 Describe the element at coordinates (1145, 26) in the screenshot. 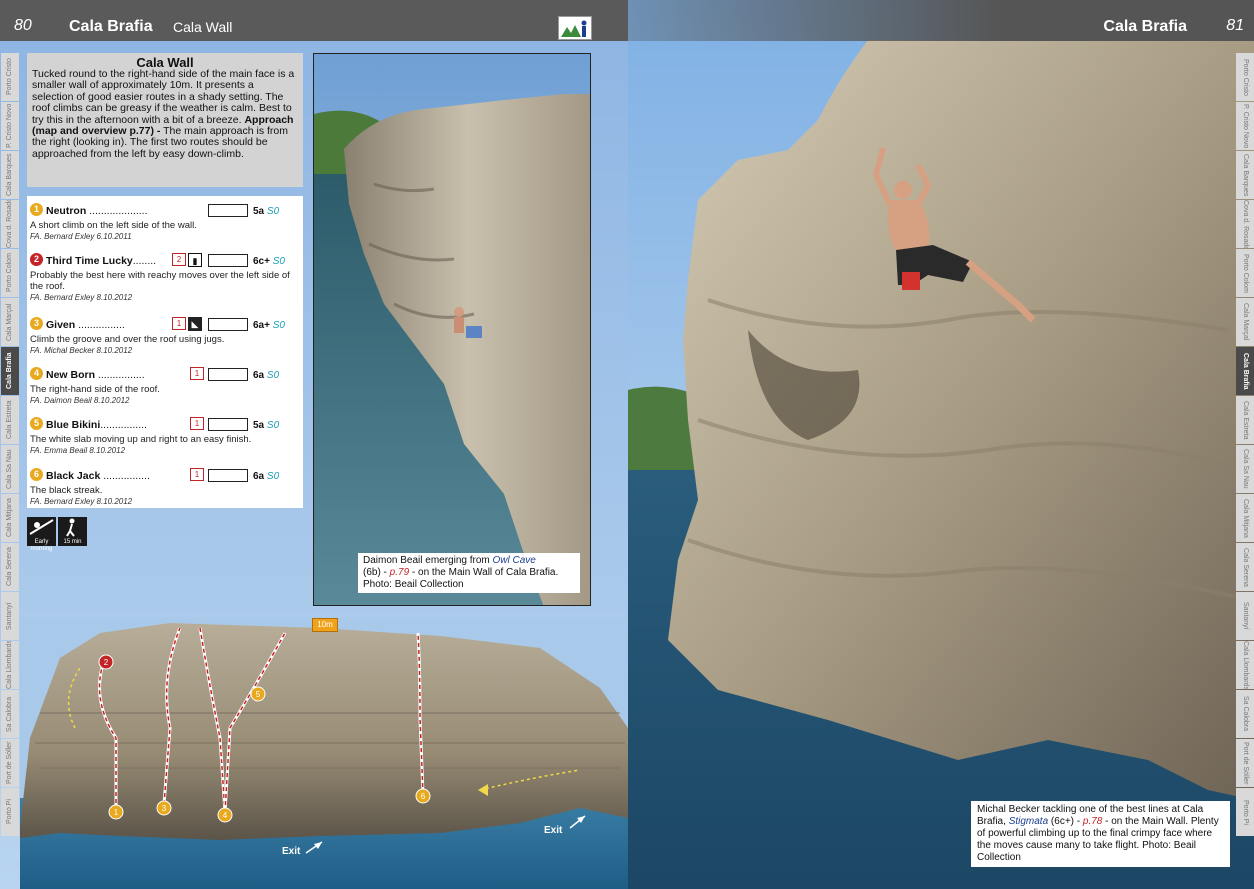

I see `right-page-title: Cala Brafia` at that location.